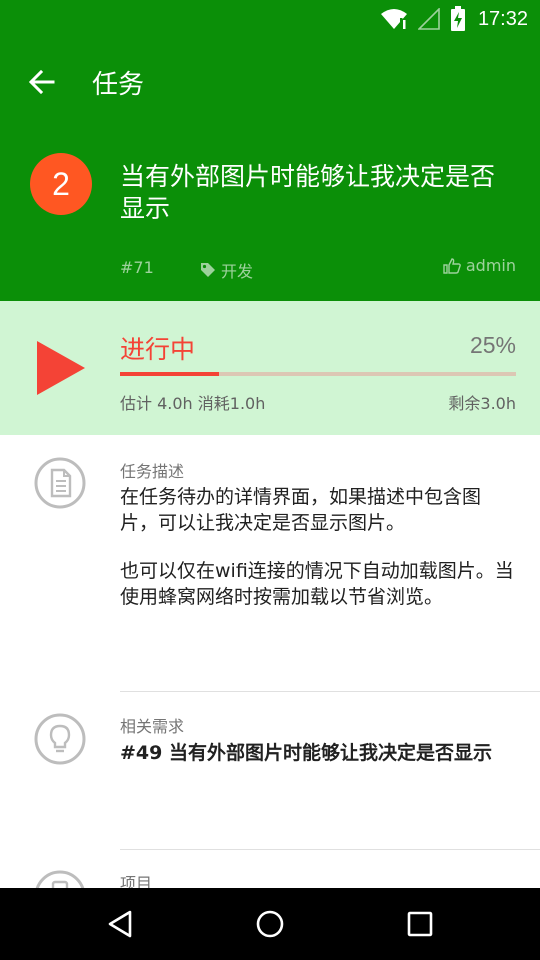  What do you see at coordinates (152, 726) in the screenshot?
I see `related-story-label: 相关需求` at bounding box center [152, 726].